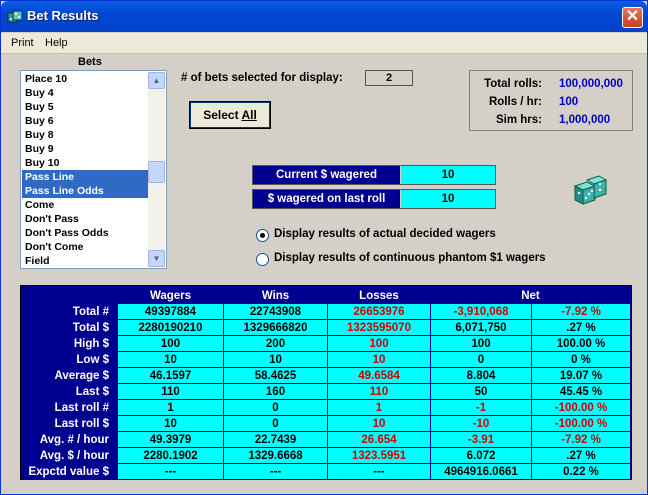  I want to click on header-wins: Wins, so click(275, 295).